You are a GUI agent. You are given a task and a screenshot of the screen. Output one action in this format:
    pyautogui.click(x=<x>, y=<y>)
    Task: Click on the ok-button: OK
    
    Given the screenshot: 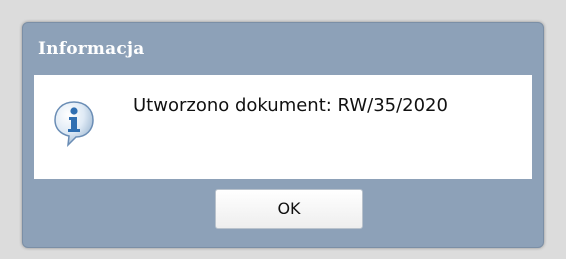 What is the action you would take?
    pyautogui.click(x=289, y=209)
    